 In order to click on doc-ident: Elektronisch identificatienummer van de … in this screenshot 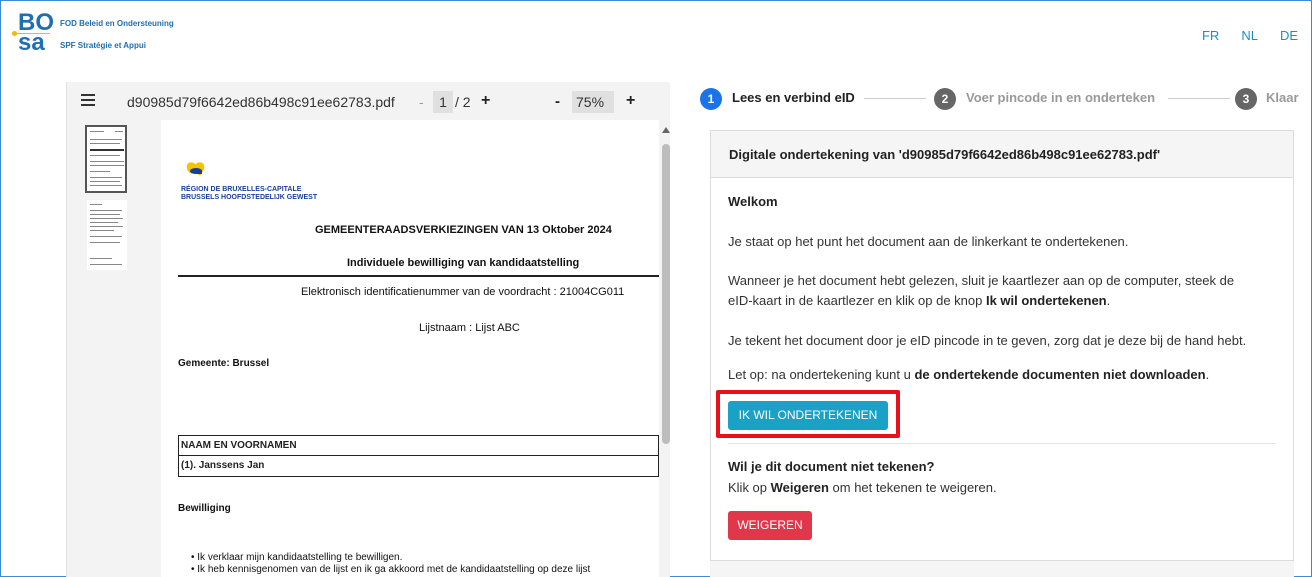, I will do `click(463, 292)`.